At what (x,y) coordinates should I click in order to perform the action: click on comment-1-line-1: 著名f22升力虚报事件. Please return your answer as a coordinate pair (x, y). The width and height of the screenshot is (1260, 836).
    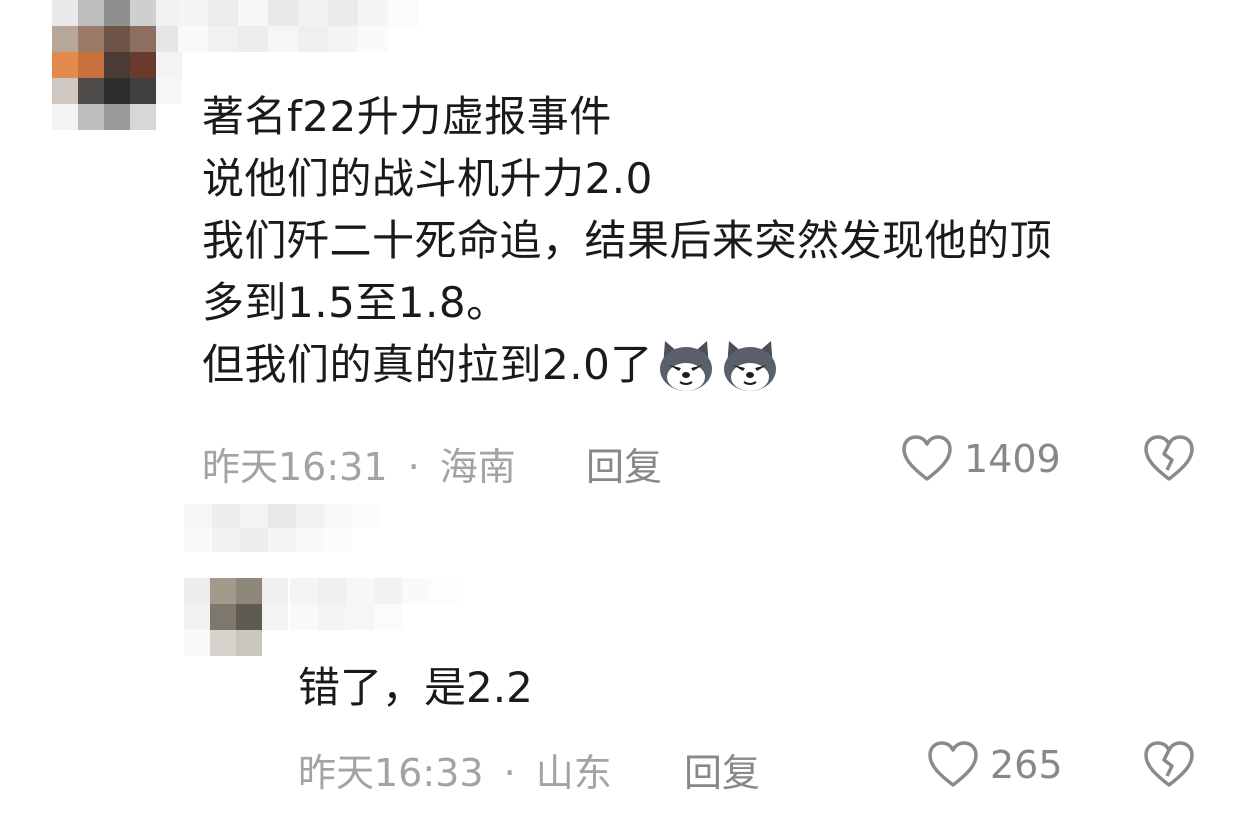
    Looking at the image, I should click on (407, 116).